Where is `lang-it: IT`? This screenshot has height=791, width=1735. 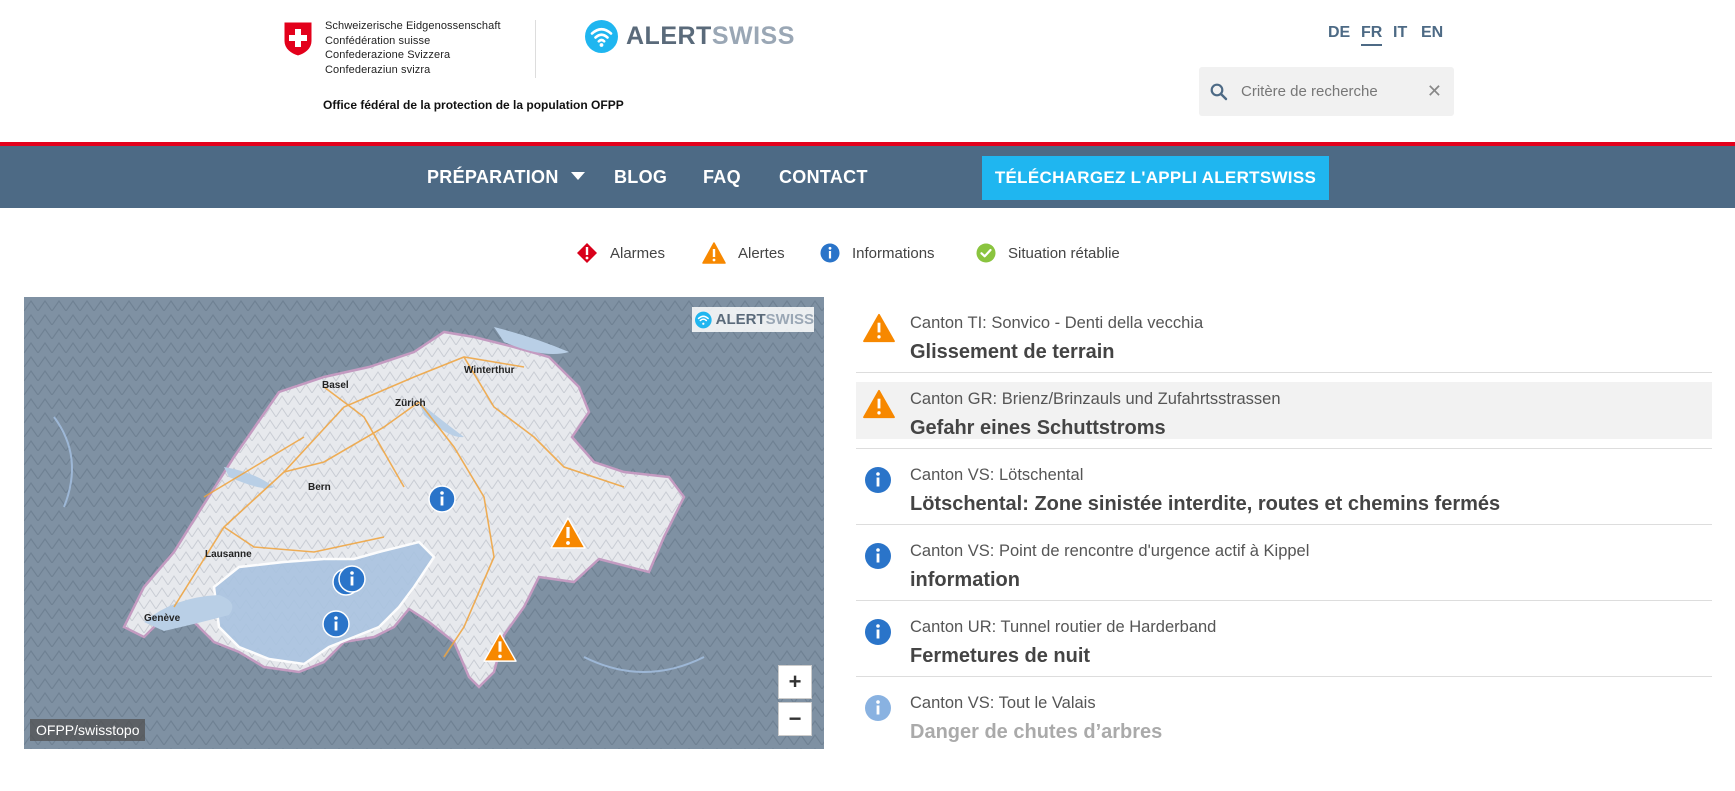 lang-it: IT is located at coordinates (1400, 33).